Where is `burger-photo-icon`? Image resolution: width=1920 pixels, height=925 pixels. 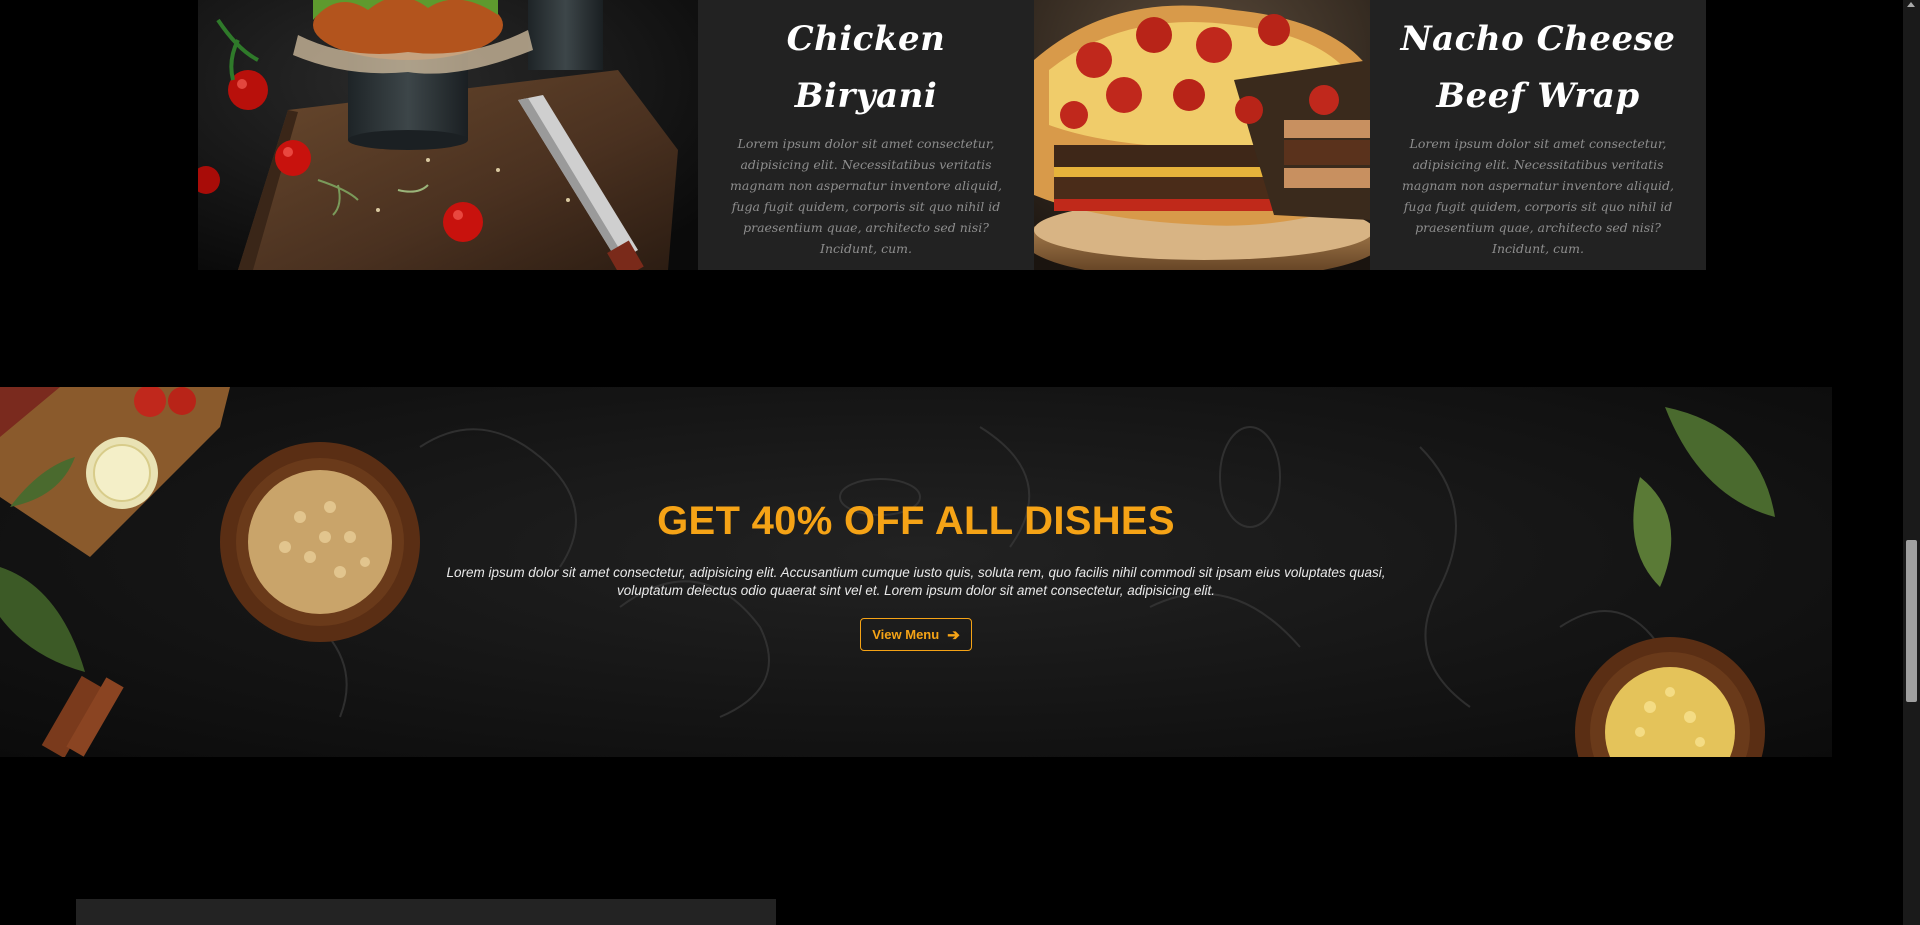
burger-photo-icon is located at coordinates (448, 135).